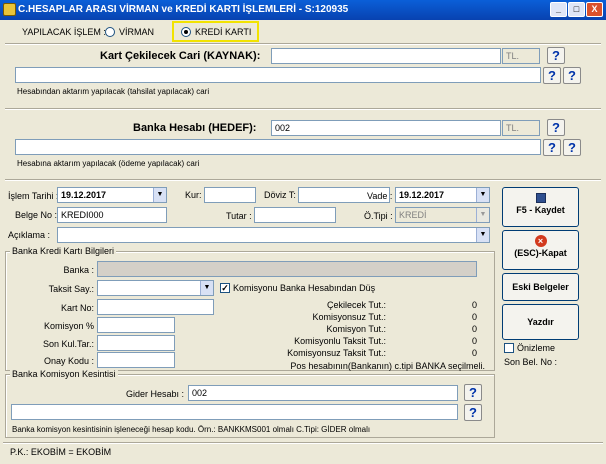 The height and width of the screenshot is (464, 606). Describe the element at coordinates (68, 361) in the screenshot. I see `onay-kodu-label: Onay Kodu :` at that location.